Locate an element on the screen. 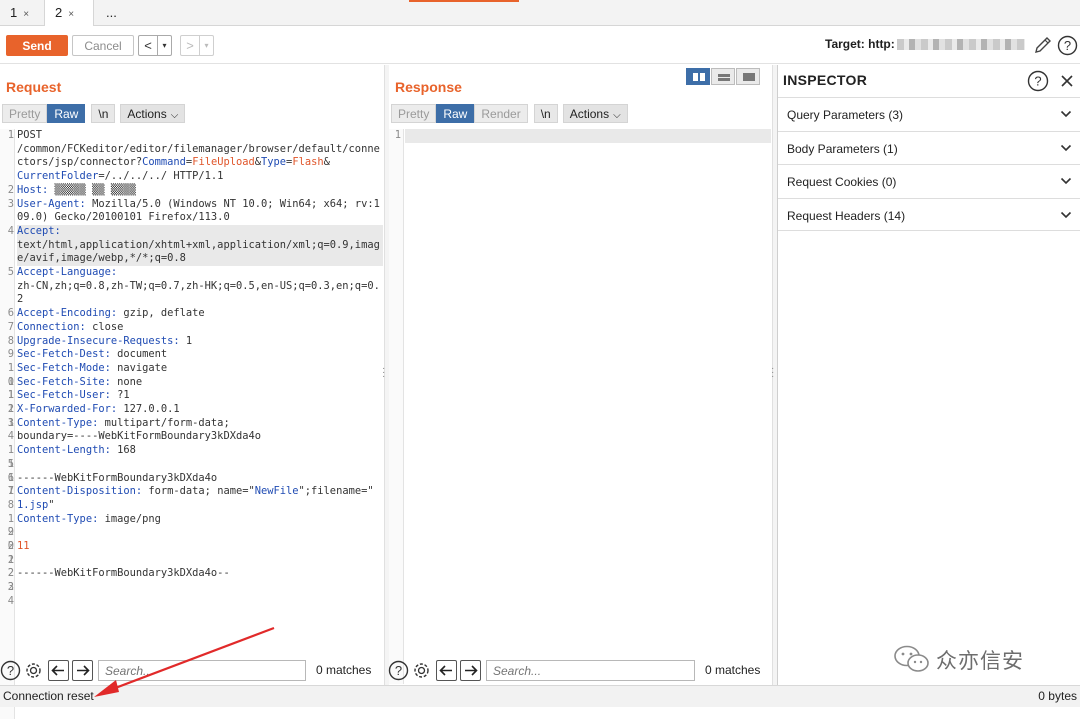  layout-stacked-toggle is located at coordinates (723, 76).